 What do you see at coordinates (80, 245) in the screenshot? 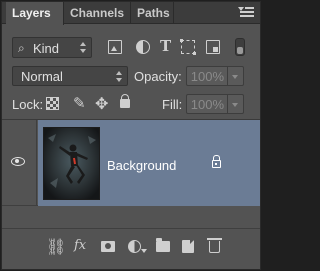
I see `fx-icon: fx` at bounding box center [80, 245].